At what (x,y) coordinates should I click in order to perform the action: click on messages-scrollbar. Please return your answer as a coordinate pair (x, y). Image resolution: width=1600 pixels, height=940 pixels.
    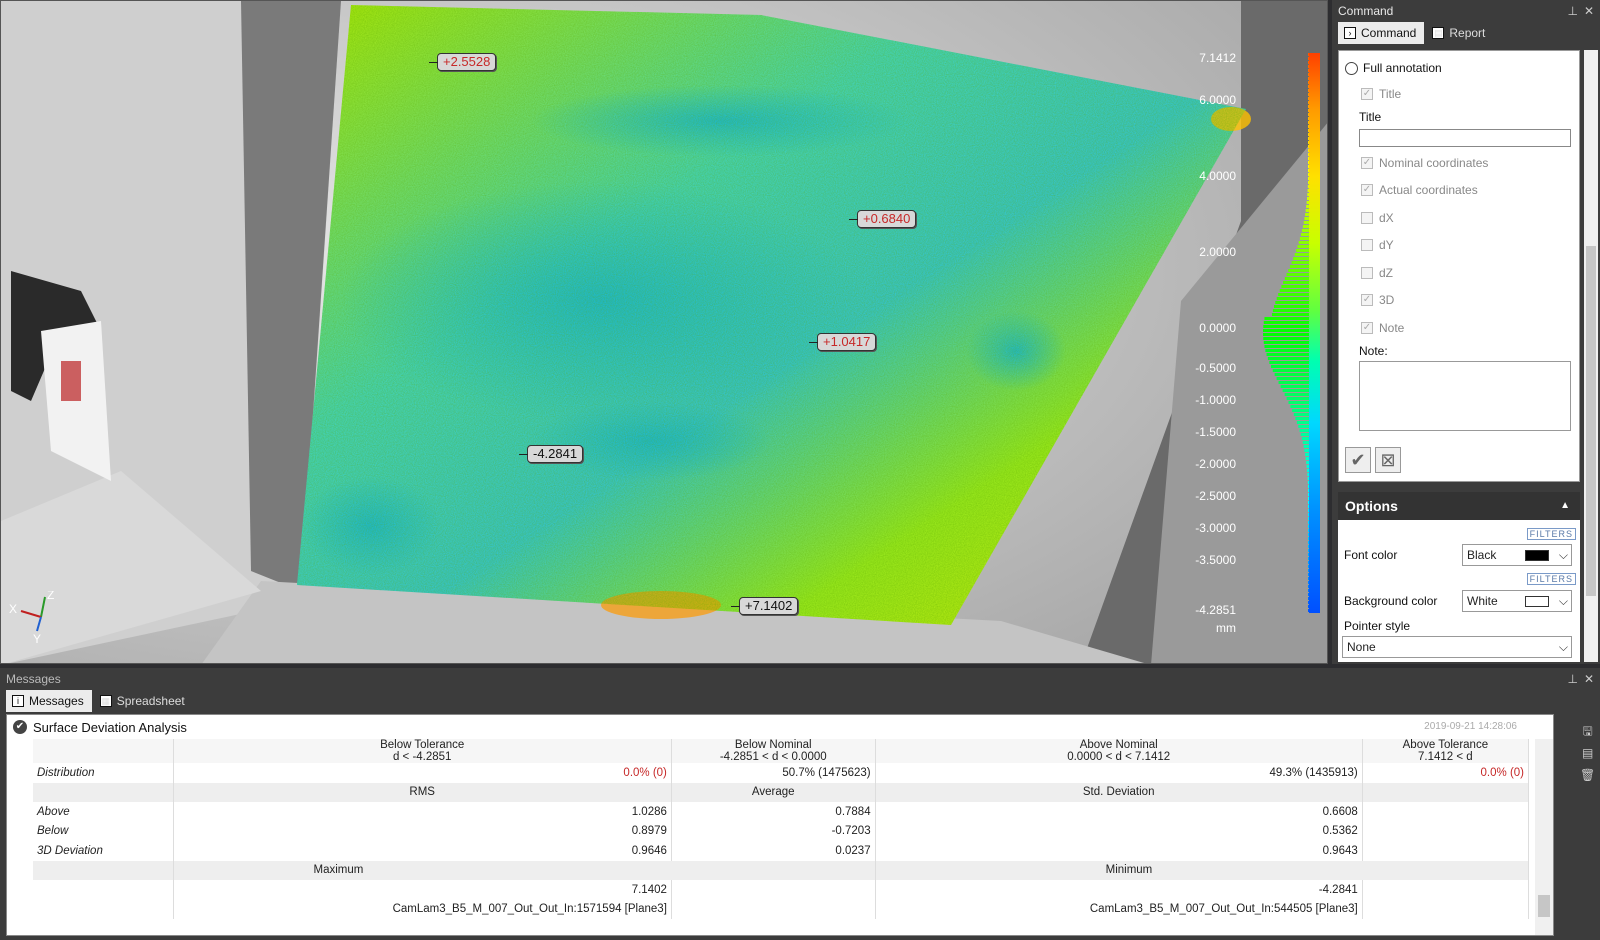
    Looking at the image, I should click on (1544, 837).